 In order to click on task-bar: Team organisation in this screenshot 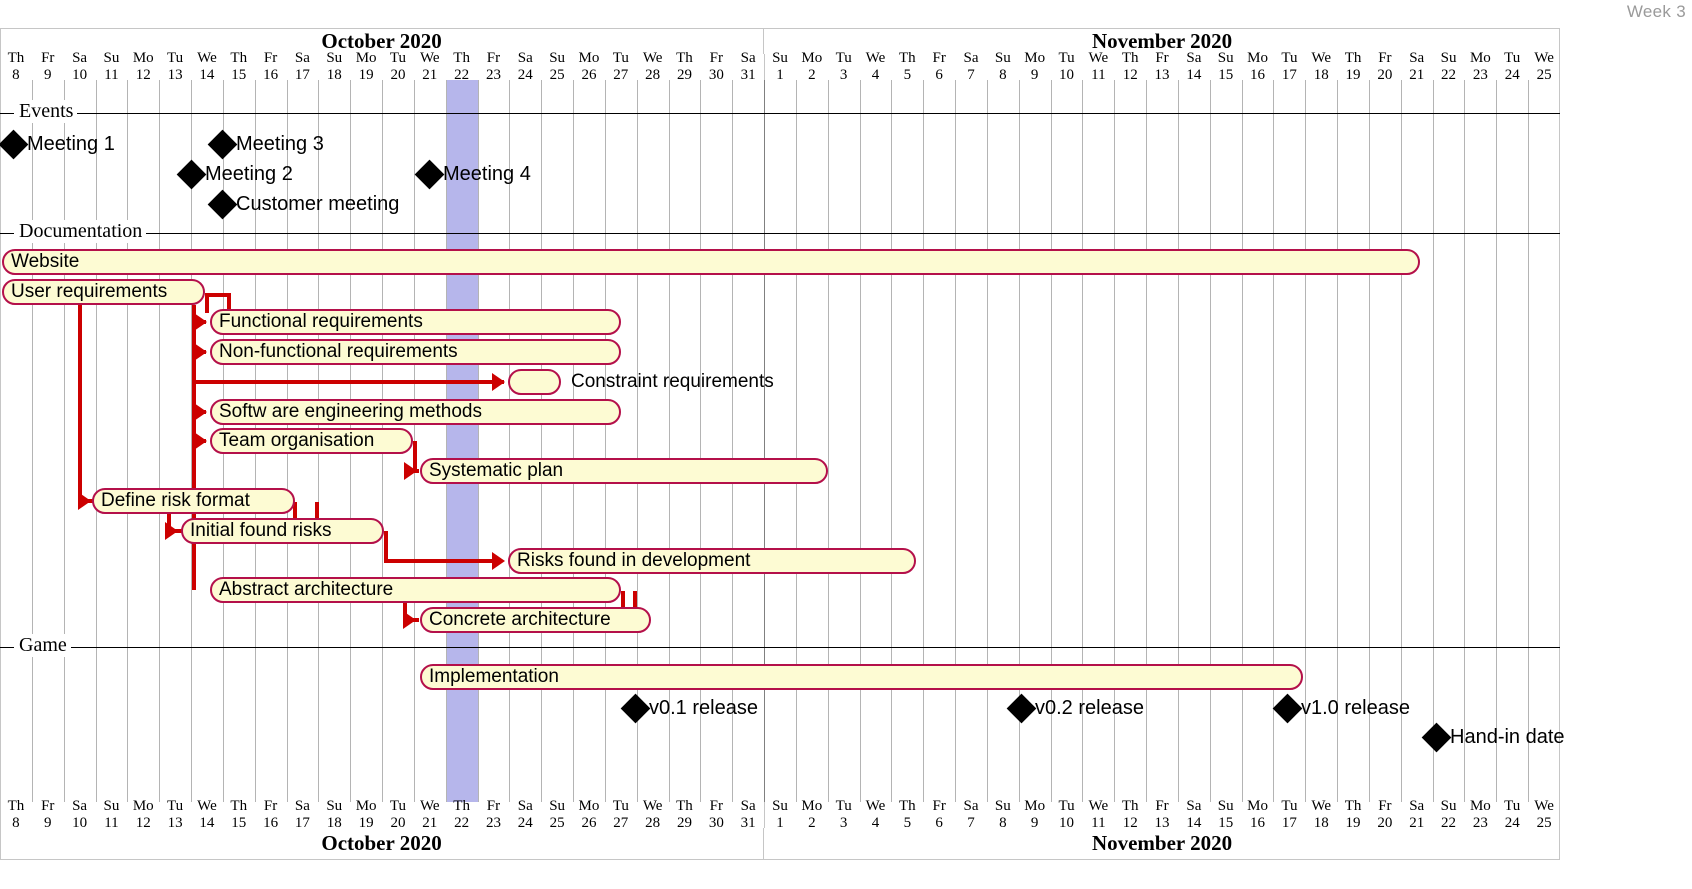, I will do `click(311, 441)`.